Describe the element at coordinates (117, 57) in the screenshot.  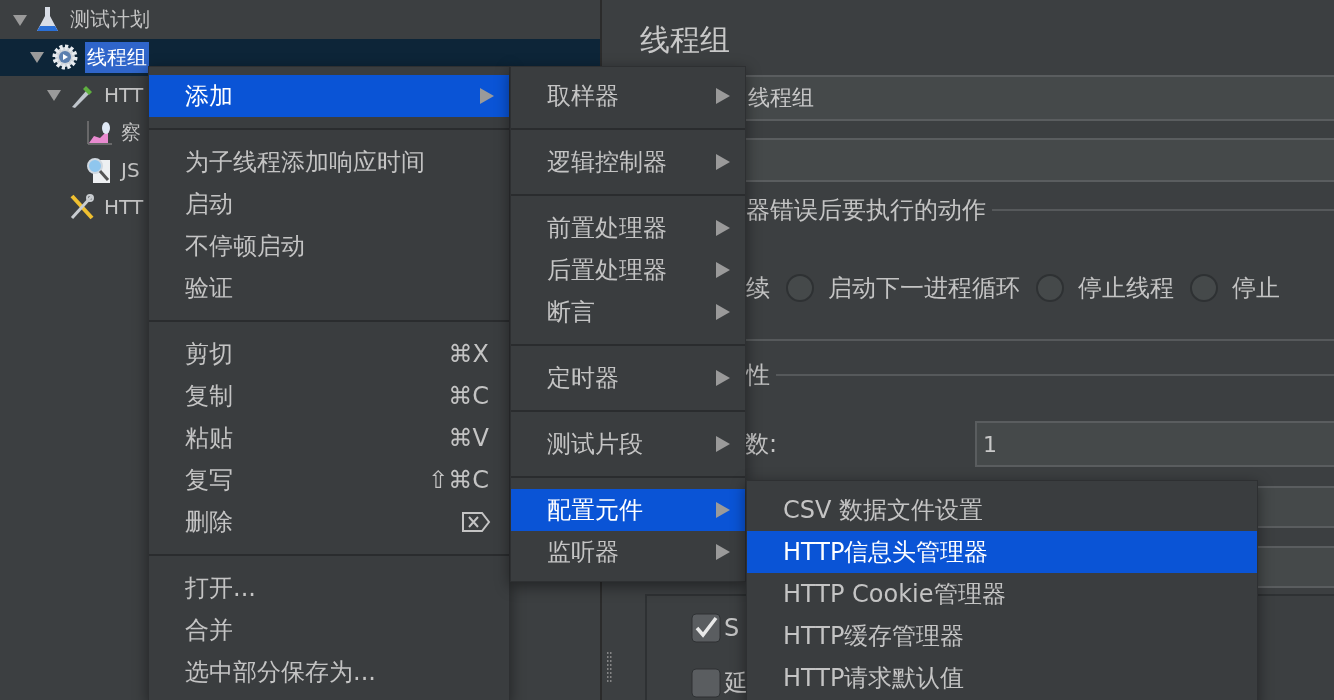
I see `tree-label: 线程组` at that location.